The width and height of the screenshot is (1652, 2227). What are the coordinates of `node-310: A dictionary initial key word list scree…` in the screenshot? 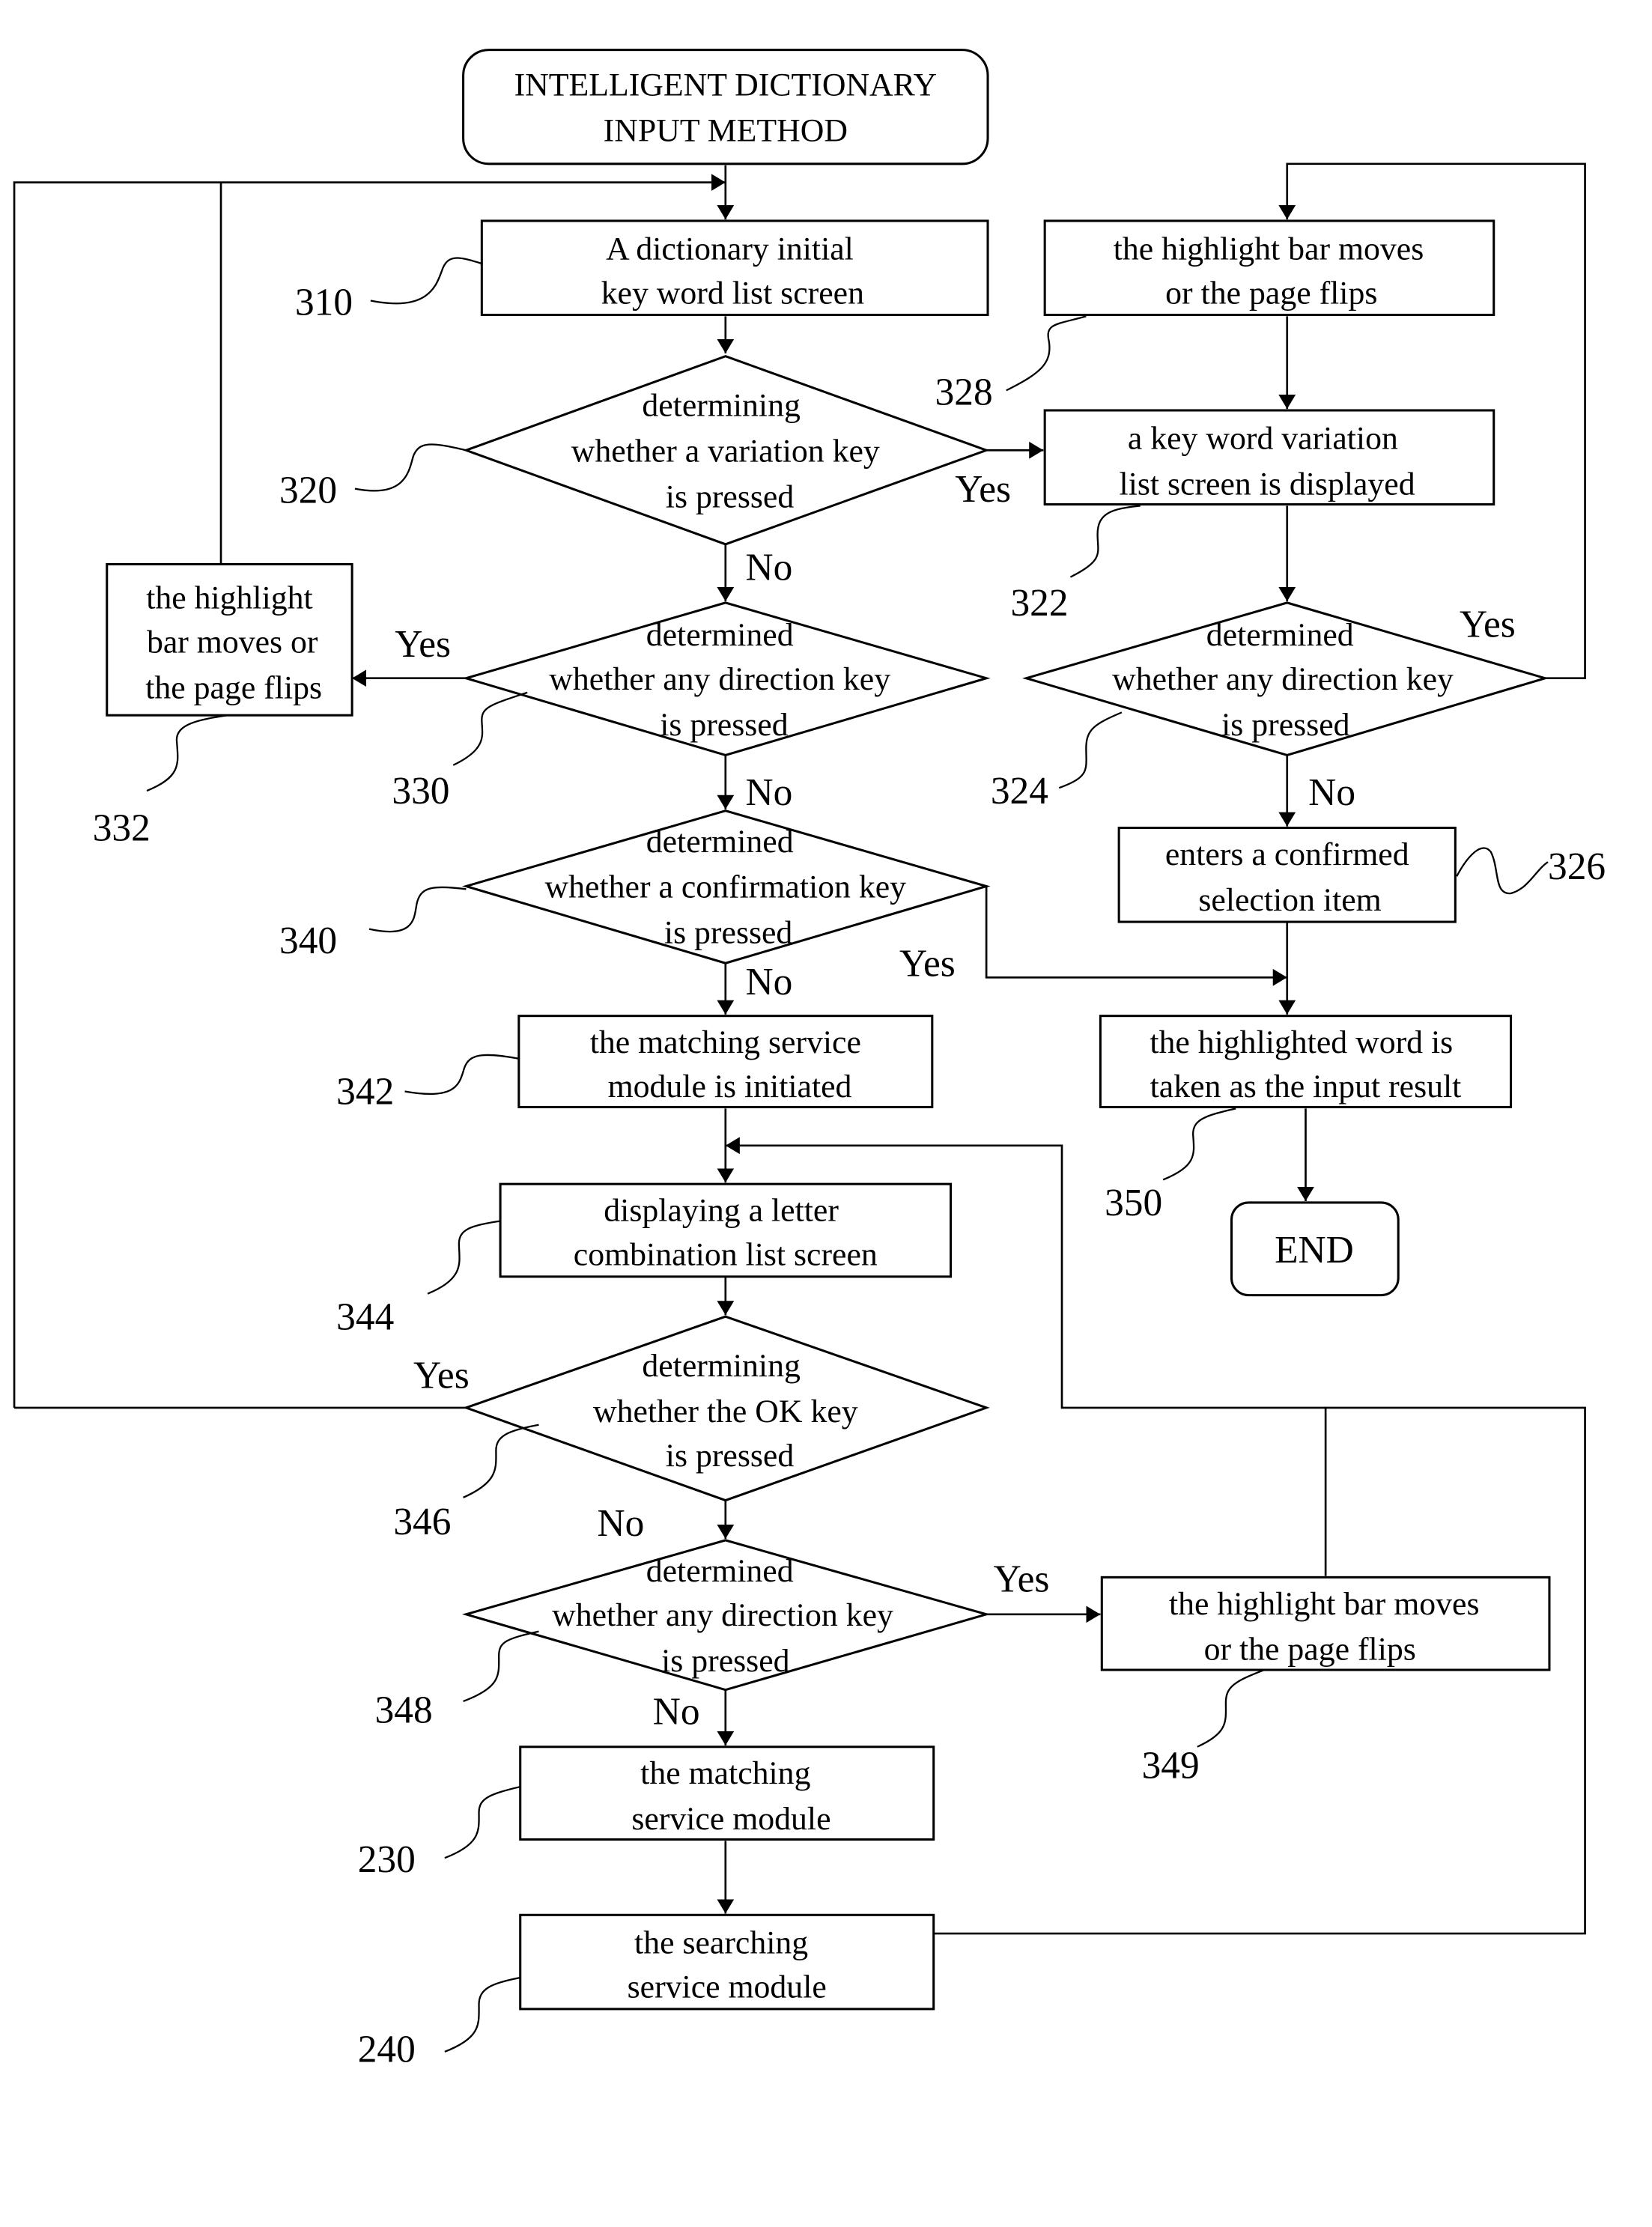 It's located at (734, 268).